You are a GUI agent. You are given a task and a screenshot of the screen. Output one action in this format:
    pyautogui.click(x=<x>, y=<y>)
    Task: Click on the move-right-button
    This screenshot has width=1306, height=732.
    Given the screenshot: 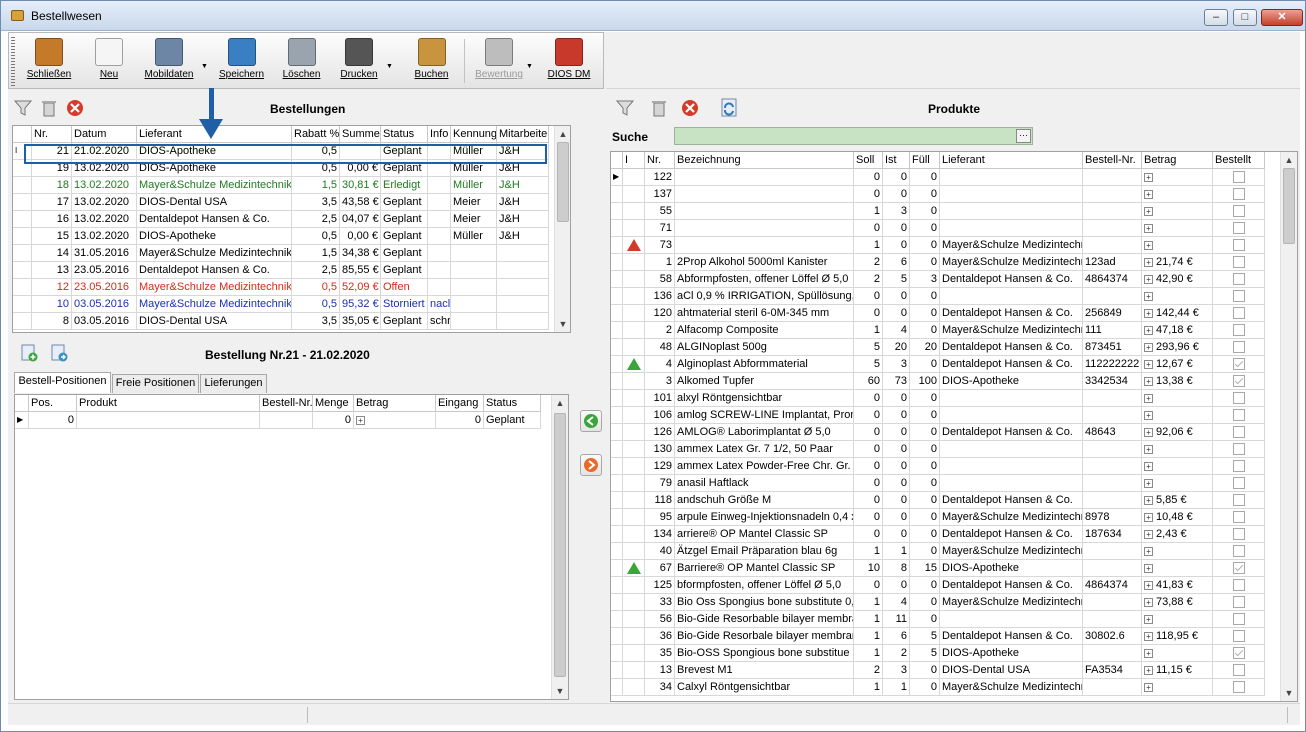 What is the action you would take?
    pyautogui.click(x=591, y=465)
    